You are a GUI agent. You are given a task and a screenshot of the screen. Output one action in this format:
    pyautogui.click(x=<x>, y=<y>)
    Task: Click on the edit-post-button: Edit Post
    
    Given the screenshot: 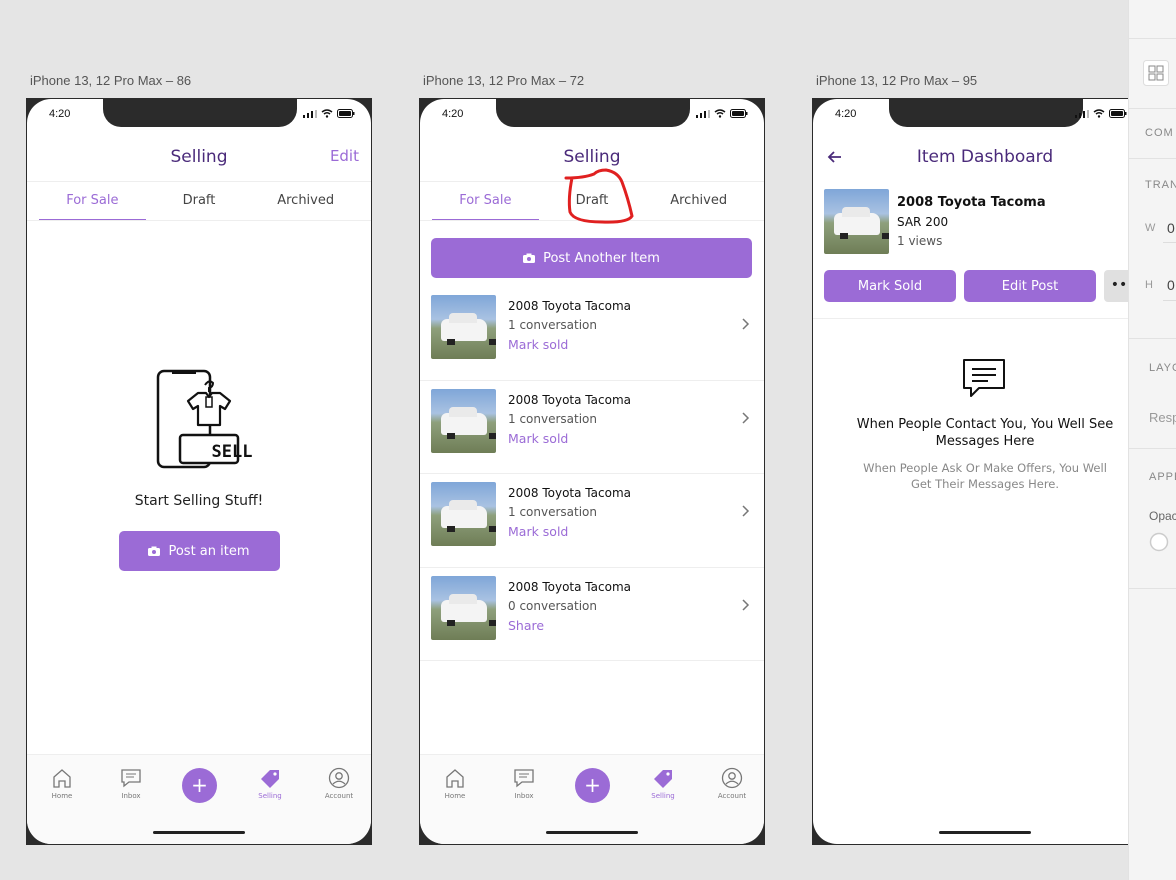 What is the action you would take?
    pyautogui.click(x=1030, y=286)
    